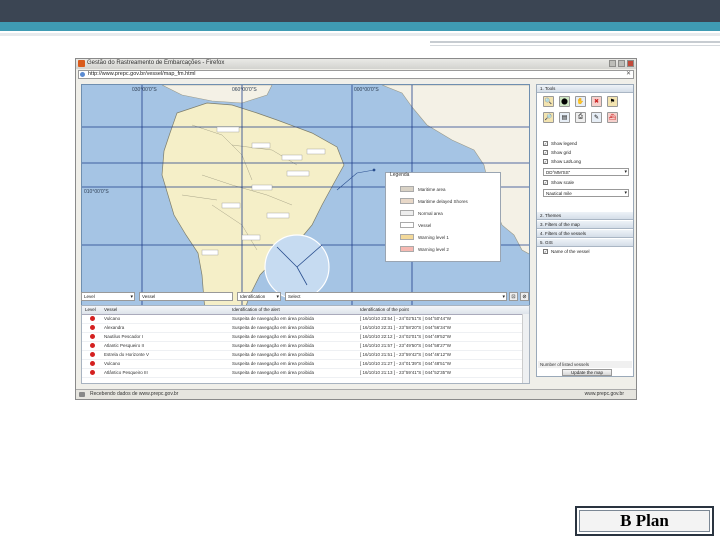  I want to click on b-plan-button: B Plan, so click(644, 521).